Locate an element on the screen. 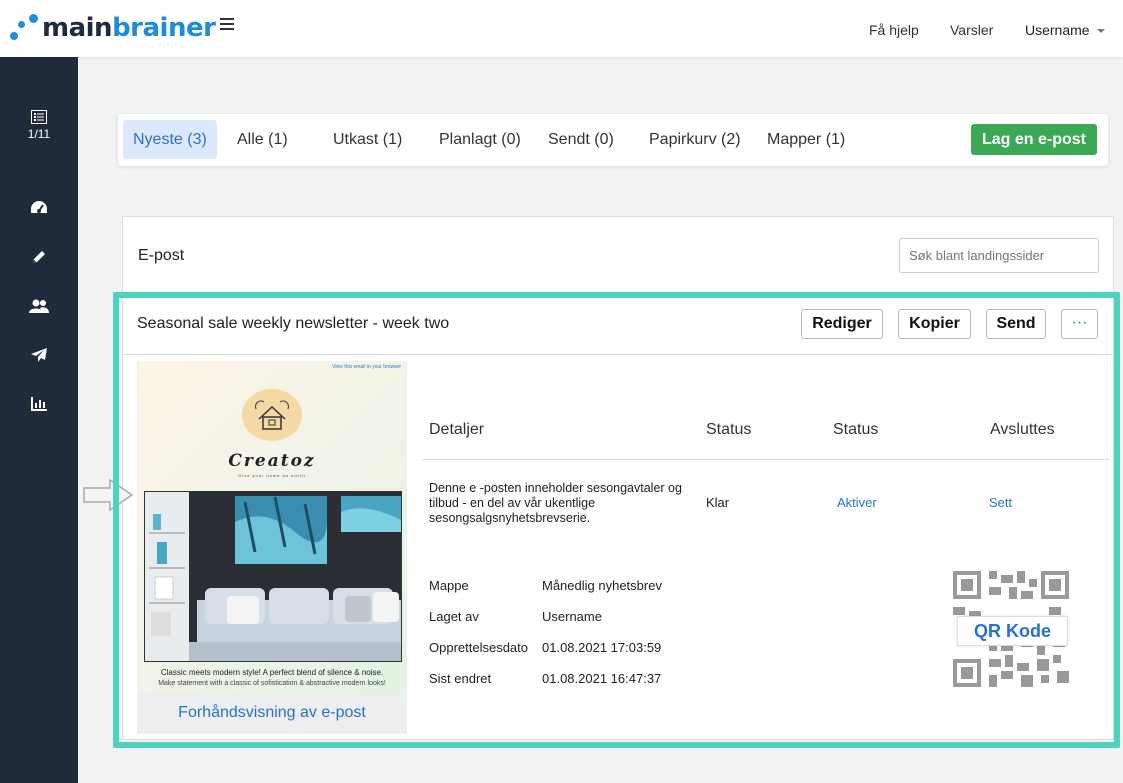 Image resolution: width=1123 pixels, height=783 pixels. dashboard-icon is located at coordinates (39, 208).